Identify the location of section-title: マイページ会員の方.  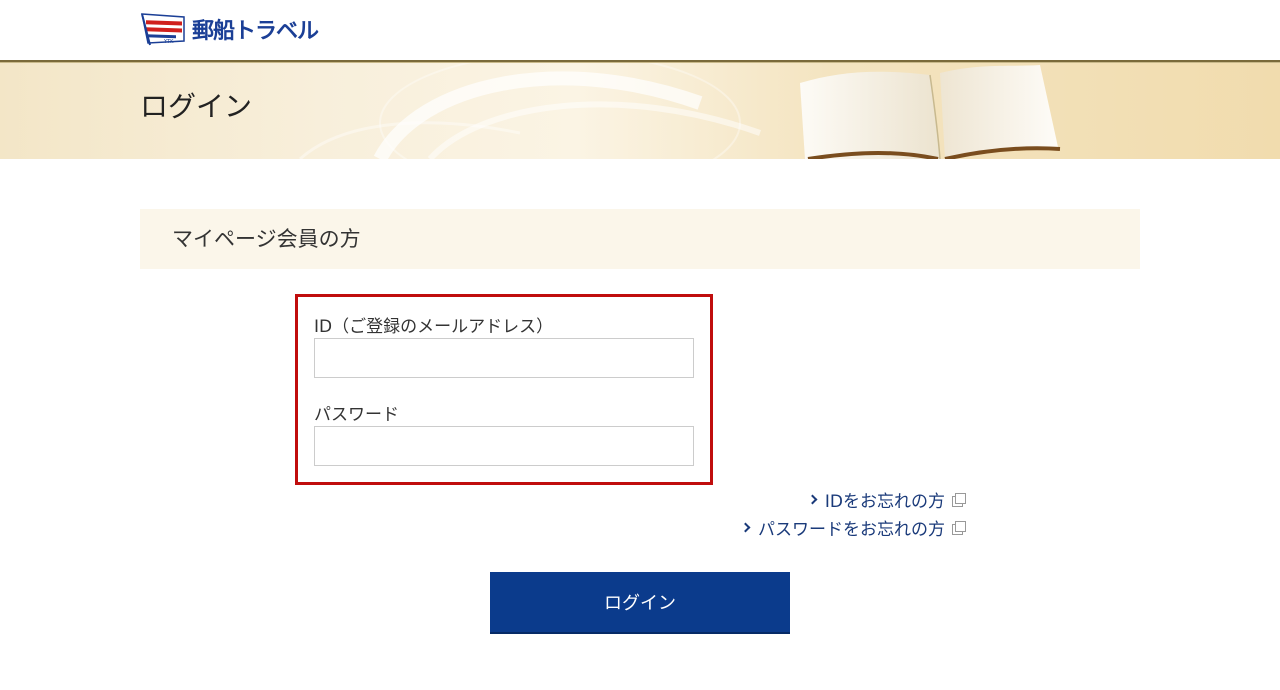
(266, 239).